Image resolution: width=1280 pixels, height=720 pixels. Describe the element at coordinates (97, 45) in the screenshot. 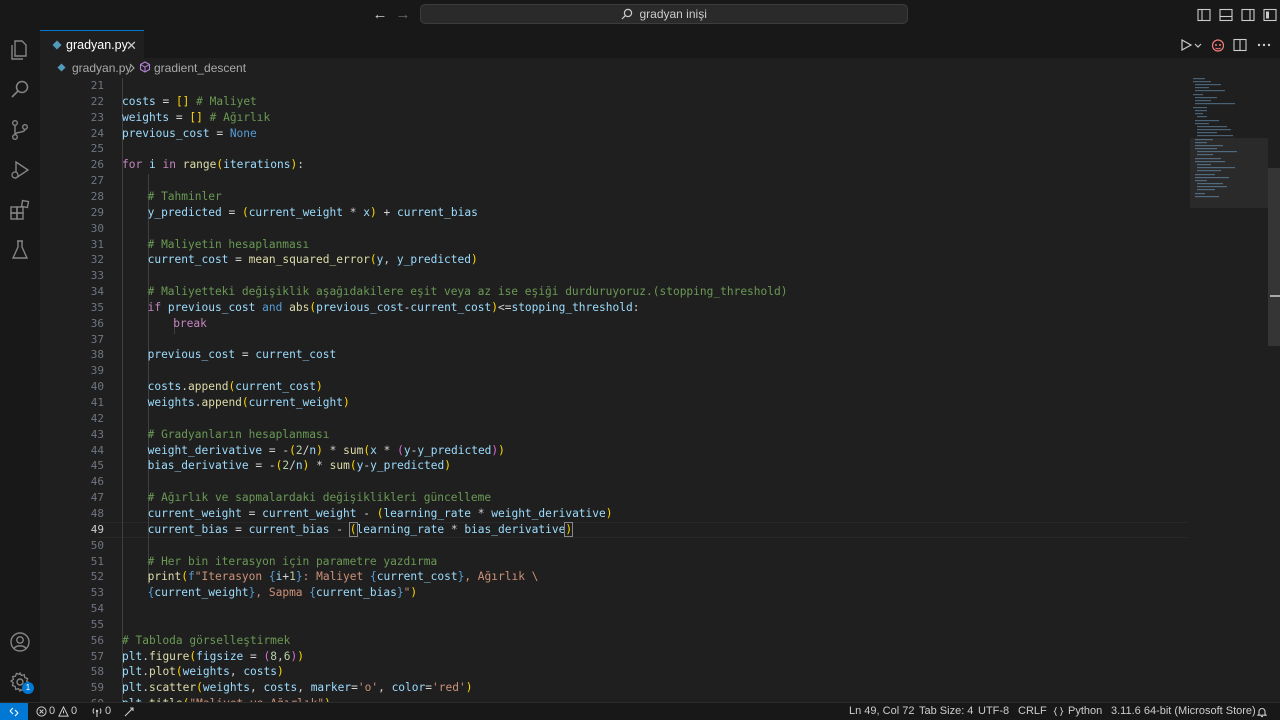

I see `tab-label: gradyan.py` at that location.